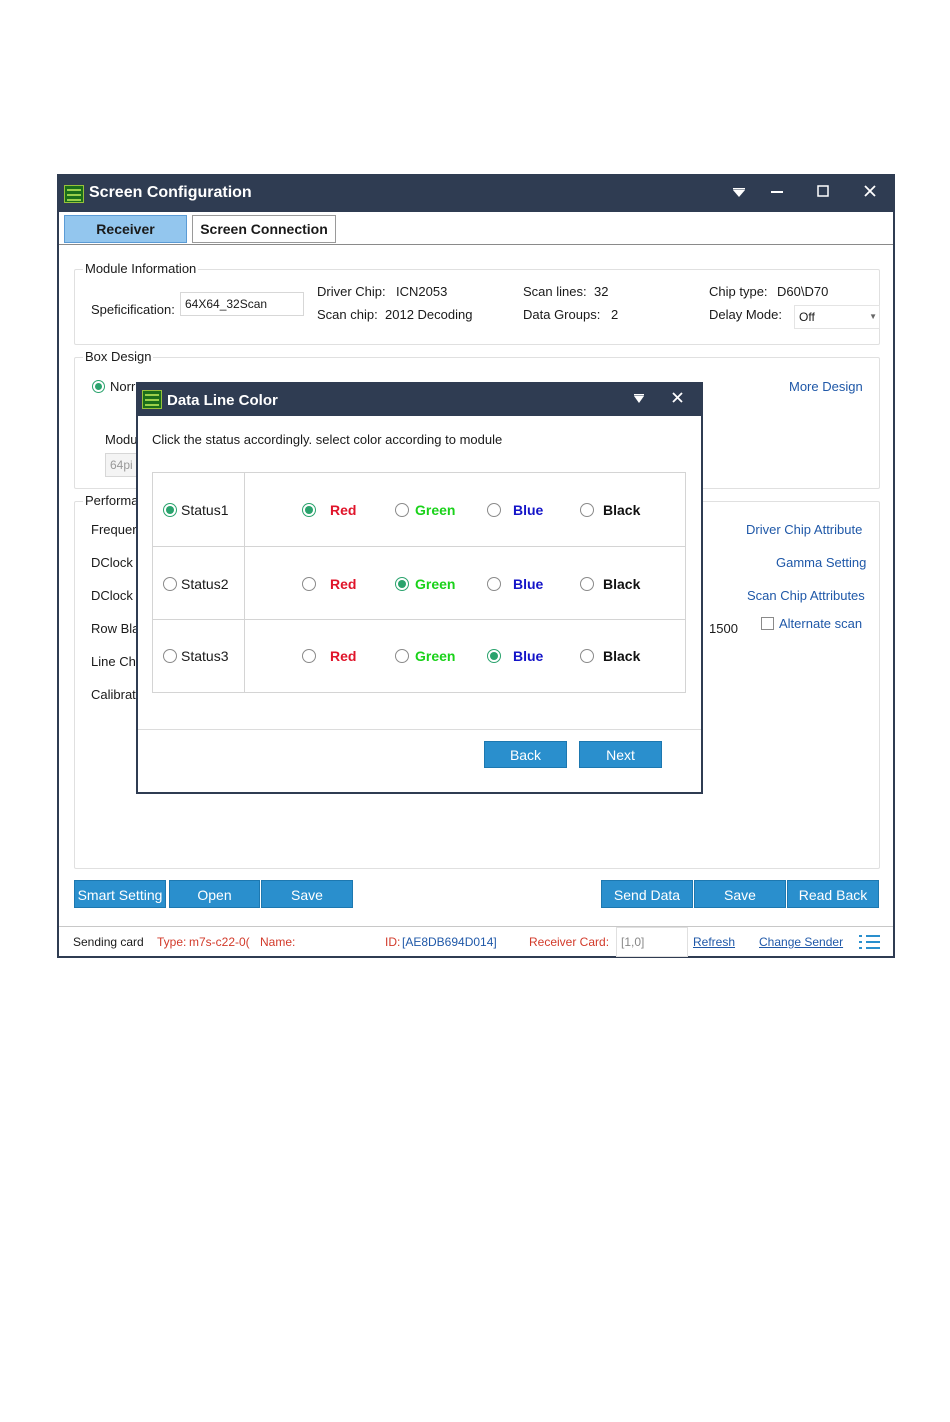  I want to click on status2-red-radio, so click(309, 584).